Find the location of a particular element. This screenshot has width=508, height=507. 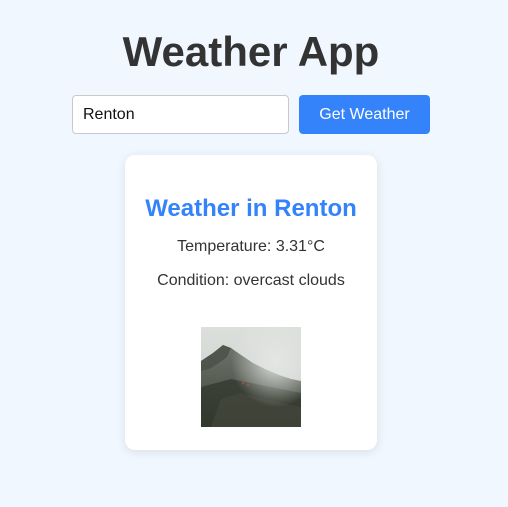

get-weather-button: Get Weather is located at coordinates (364, 114).